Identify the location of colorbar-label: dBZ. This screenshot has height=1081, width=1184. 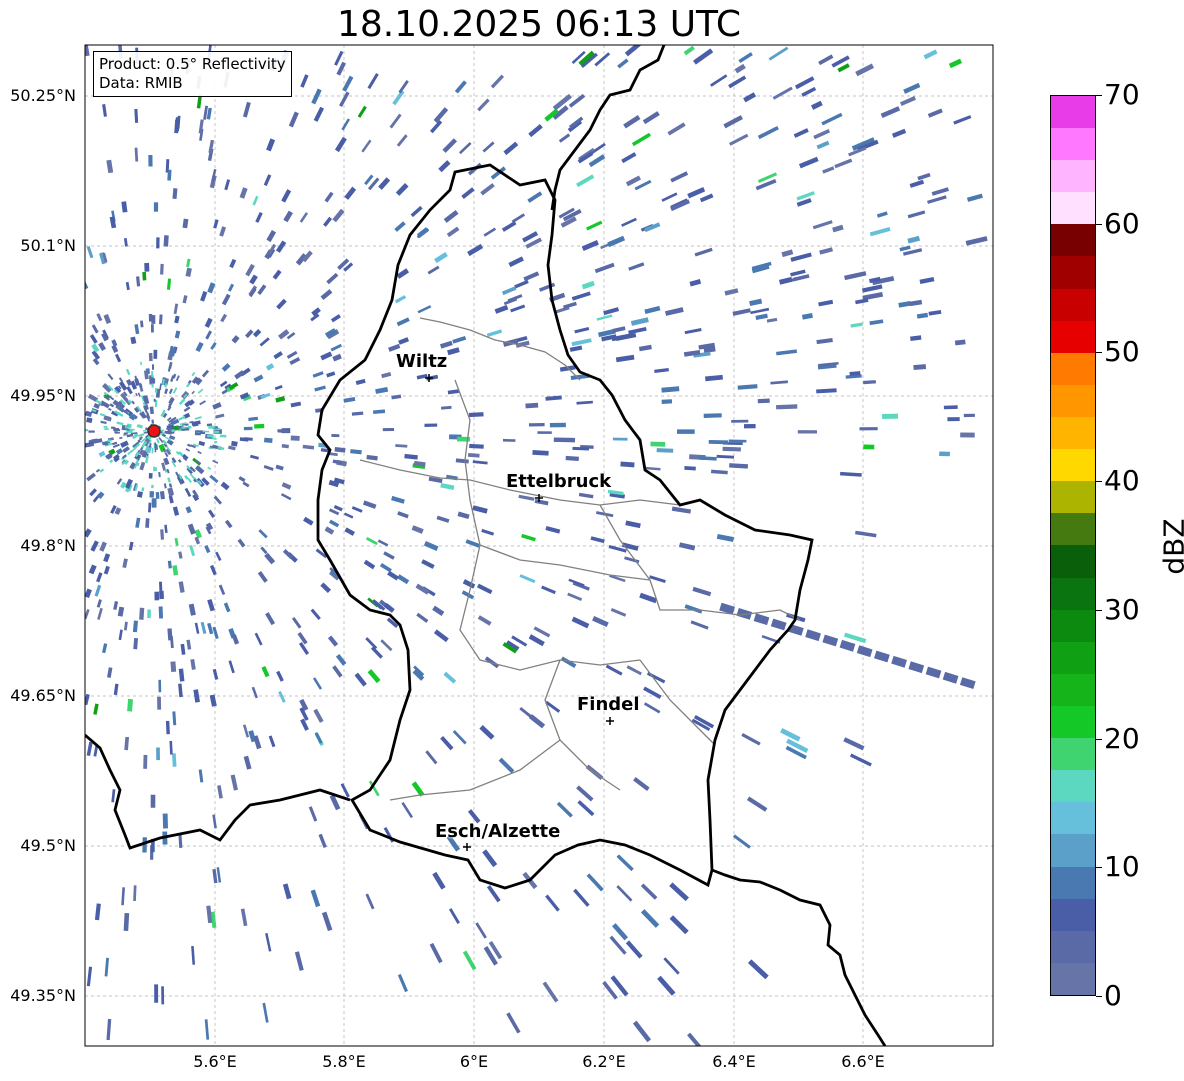
(1170, 546).